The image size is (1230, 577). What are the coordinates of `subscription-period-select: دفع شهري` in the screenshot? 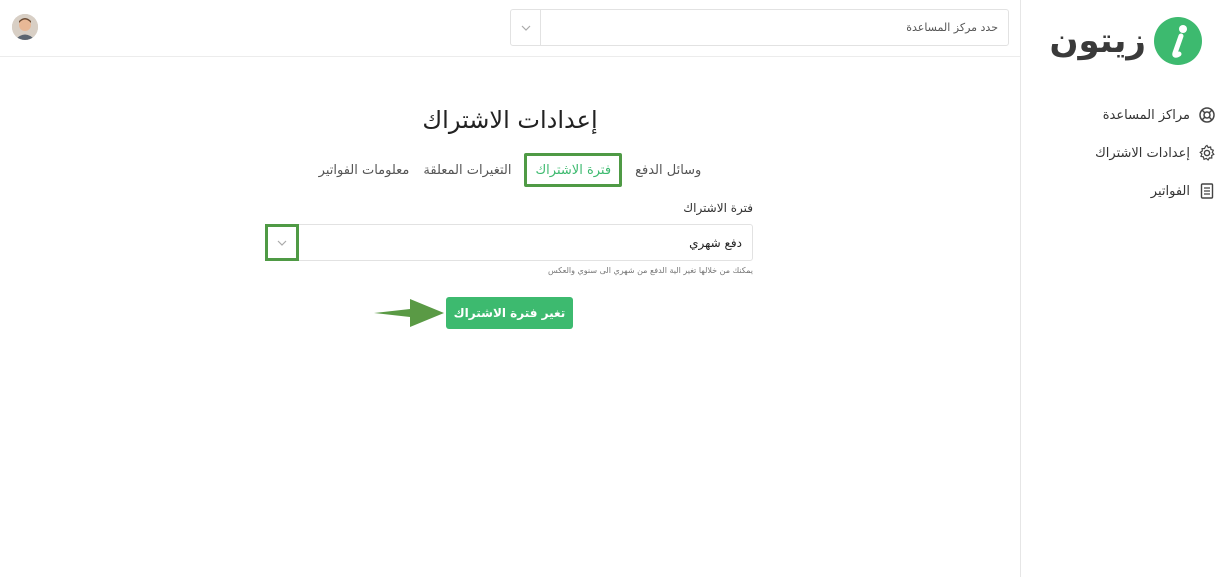 It's located at (509, 242).